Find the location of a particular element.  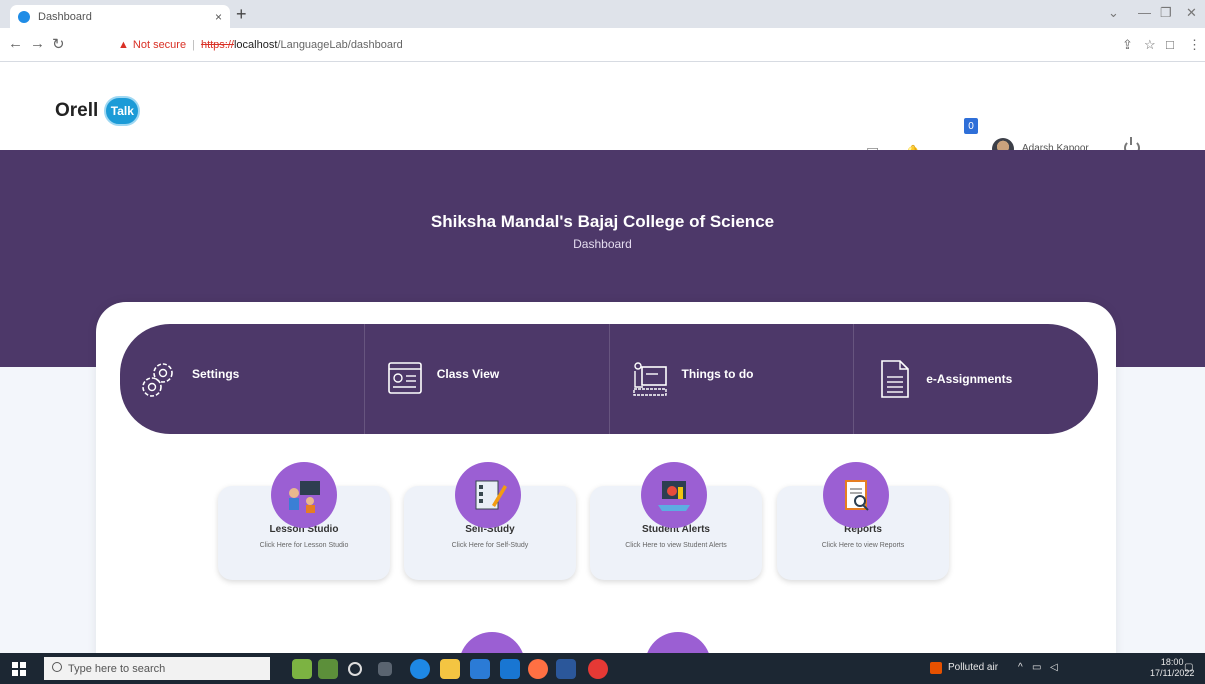

weather-icon is located at coordinates (936, 668).